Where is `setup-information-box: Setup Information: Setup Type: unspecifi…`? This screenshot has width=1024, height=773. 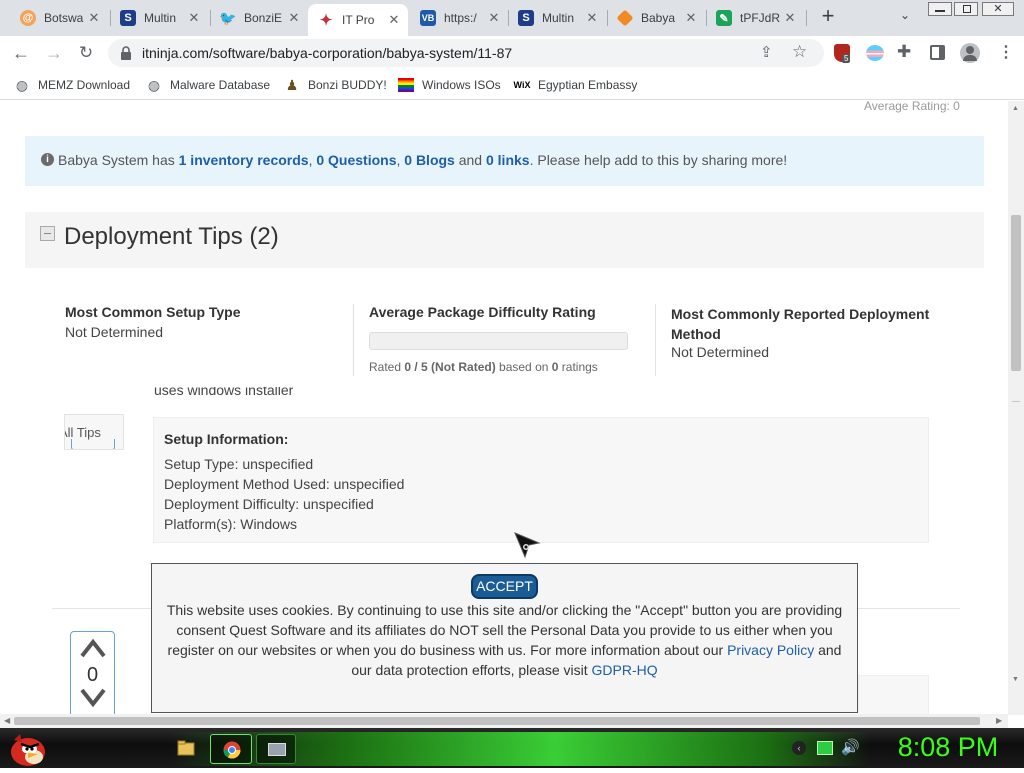
setup-information-box: Setup Information: Setup Type: unspecifi… is located at coordinates (541, 480).